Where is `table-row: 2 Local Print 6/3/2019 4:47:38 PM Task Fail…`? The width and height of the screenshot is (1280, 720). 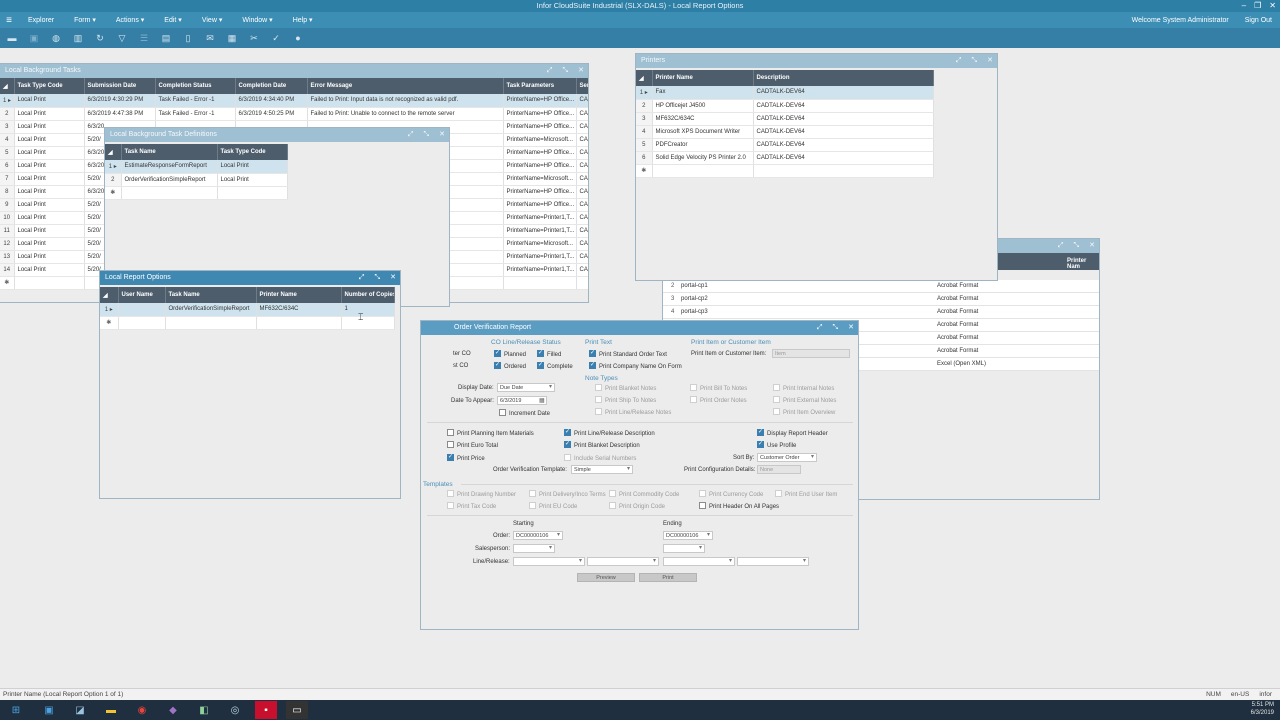 table-row: 2 Local Print 6/3/2019 4:47:38 PM Task Fail… is located at coordinates (294, 114).